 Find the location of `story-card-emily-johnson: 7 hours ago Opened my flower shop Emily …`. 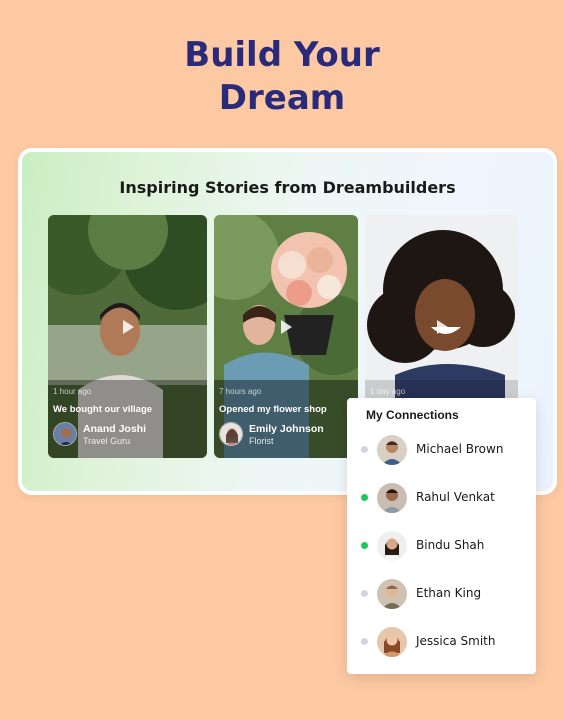

story-card-emily-johnson: 7 hours ago Opened my flower shop Emily … is located at coordinates (286, 336).